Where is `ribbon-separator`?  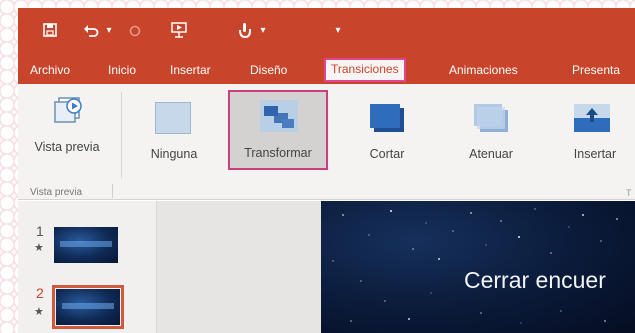 ribbon-separator is located at coordinates (121, 135).